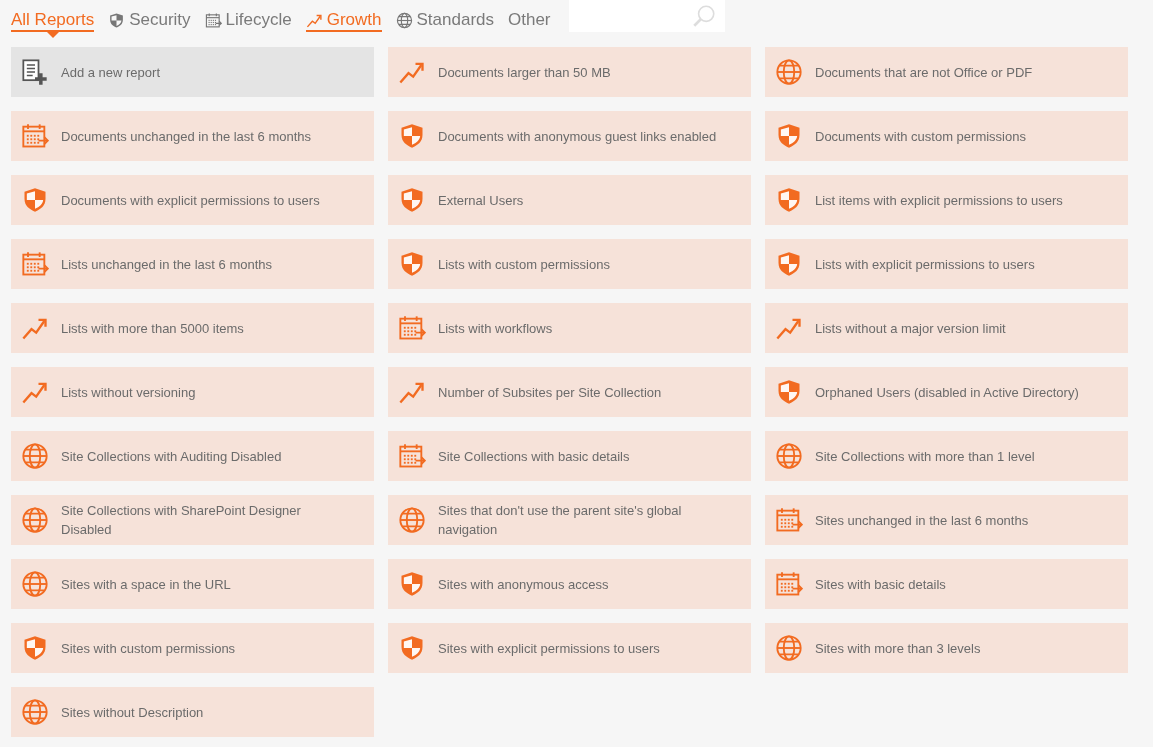 The height and width of the screenshot is (747, 1153). I want to click on report-tile: External Users, so click(569, 200).